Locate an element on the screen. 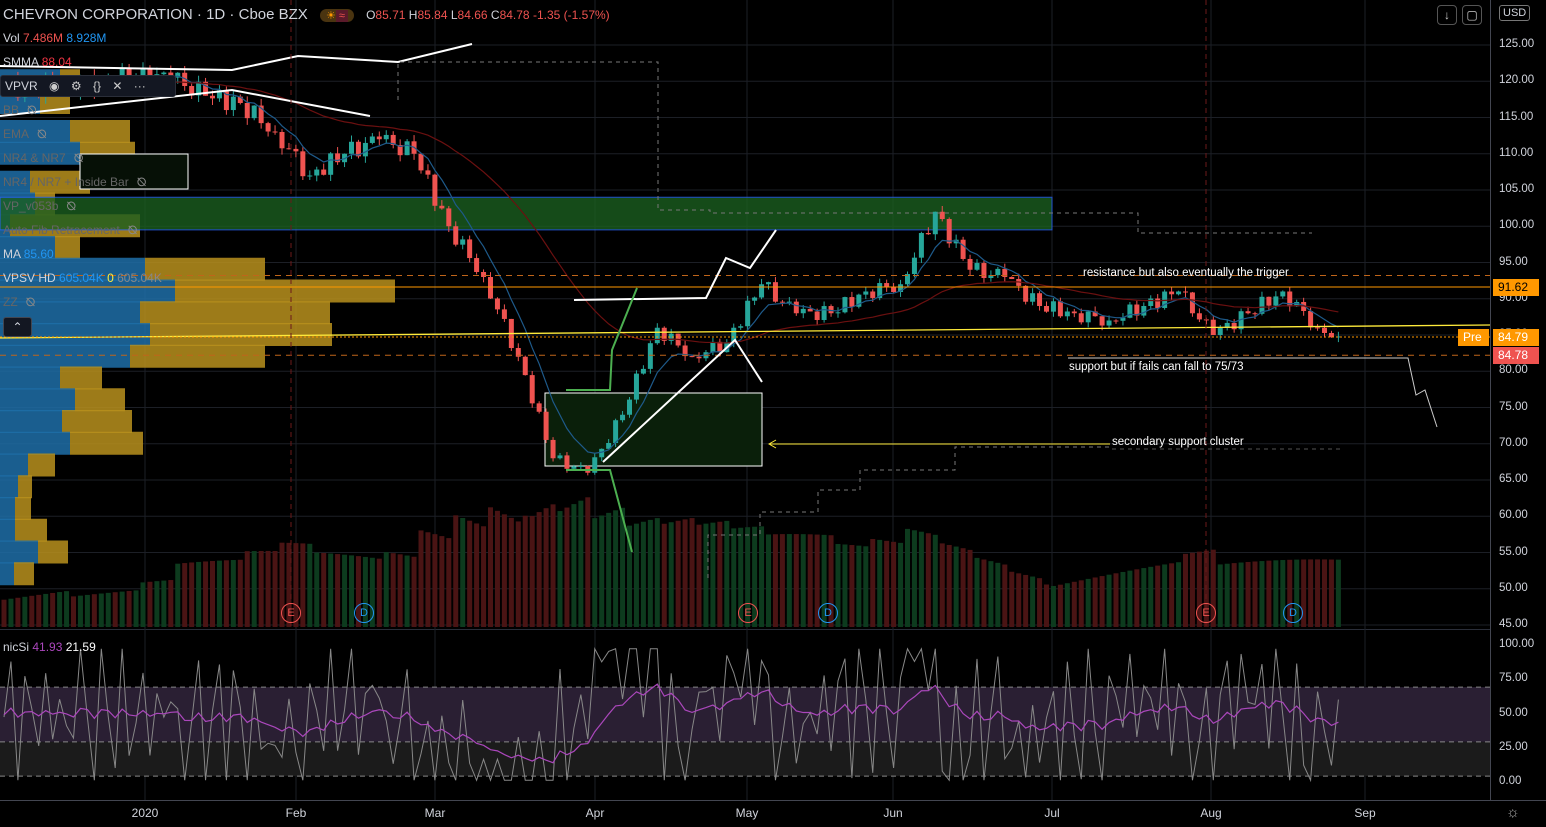 This screenshot has width=1546, height=827. legend-bb: BB ⦰ is located at coordinates (20, 110).